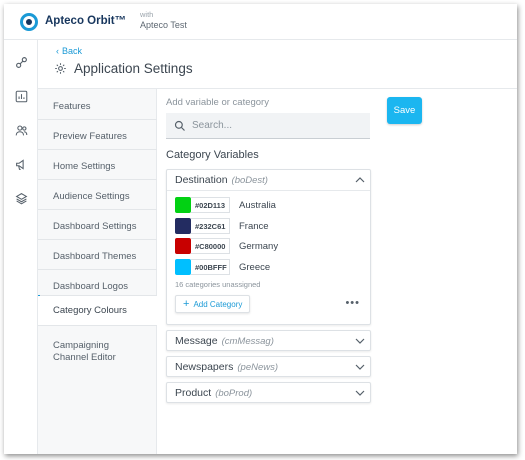 This screenshot has height=460, width=525. What do you see at coordinates (404, 110) in the screenshot?
I see `save-button: Save` at bounding box center [404, 110].